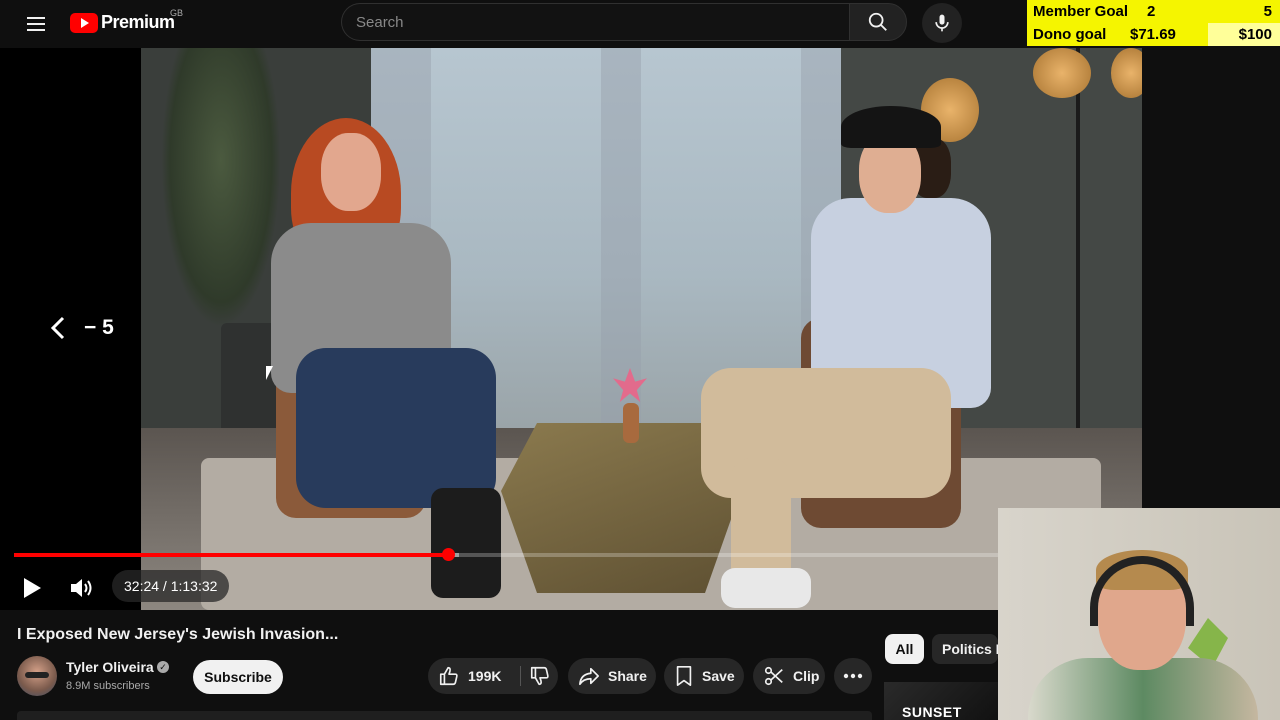 The width and height of the screenshot is (1280, 720). I want to click on search-input, so click(595, 22).